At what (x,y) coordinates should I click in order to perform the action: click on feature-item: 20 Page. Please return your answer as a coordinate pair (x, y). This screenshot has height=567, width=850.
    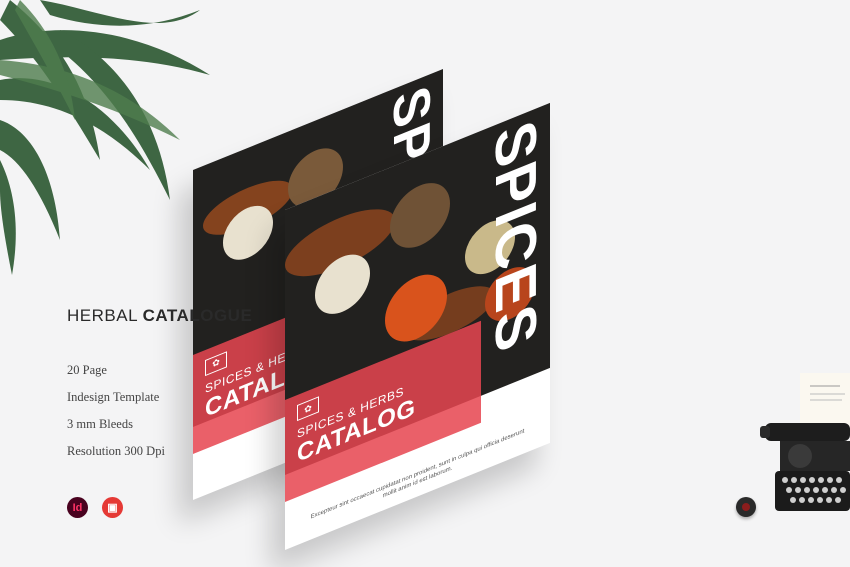
    Looking at the image, I should click on (87, 370).